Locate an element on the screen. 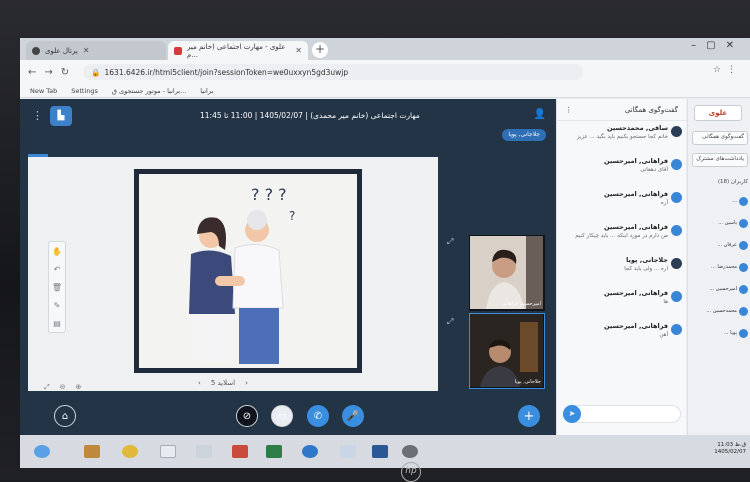 This screenshot has width=750, height=482. system-clock: 11:03 ق.ظ 1405/02/07 is located at coordinates (730, 449).